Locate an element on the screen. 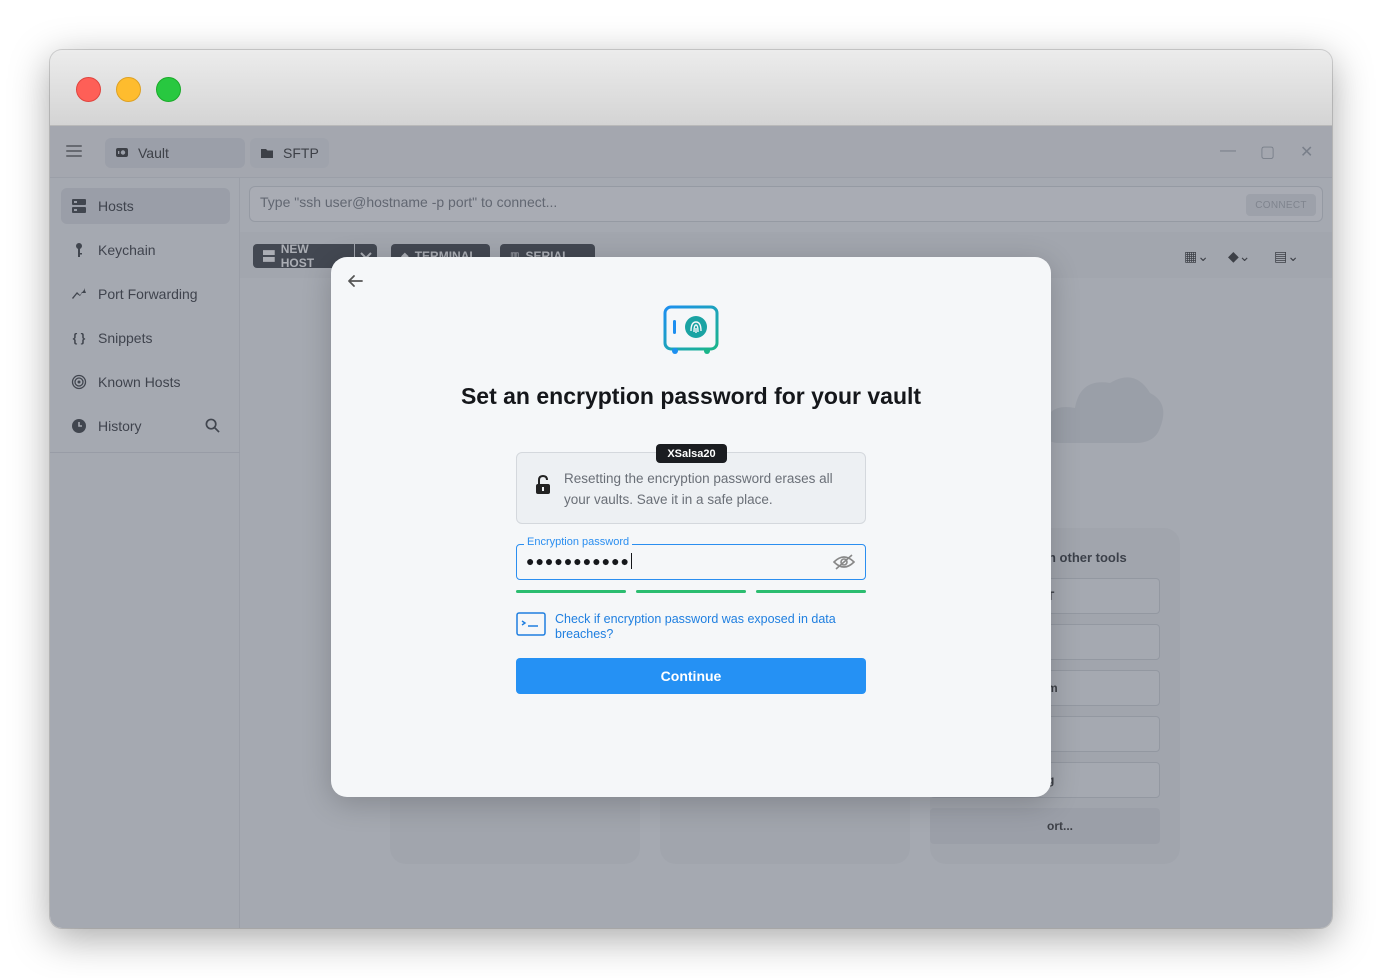 The height and width of the screenshot is (978, 1382). vault-logo-icon is located at coordinates (691, 329).